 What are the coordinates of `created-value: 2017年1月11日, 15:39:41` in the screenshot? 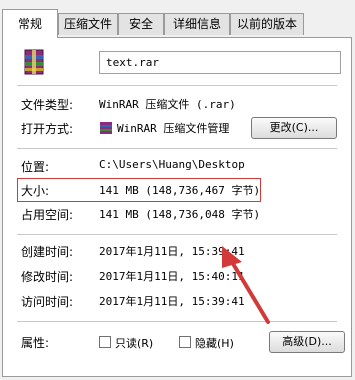 It's located at (172, 251).